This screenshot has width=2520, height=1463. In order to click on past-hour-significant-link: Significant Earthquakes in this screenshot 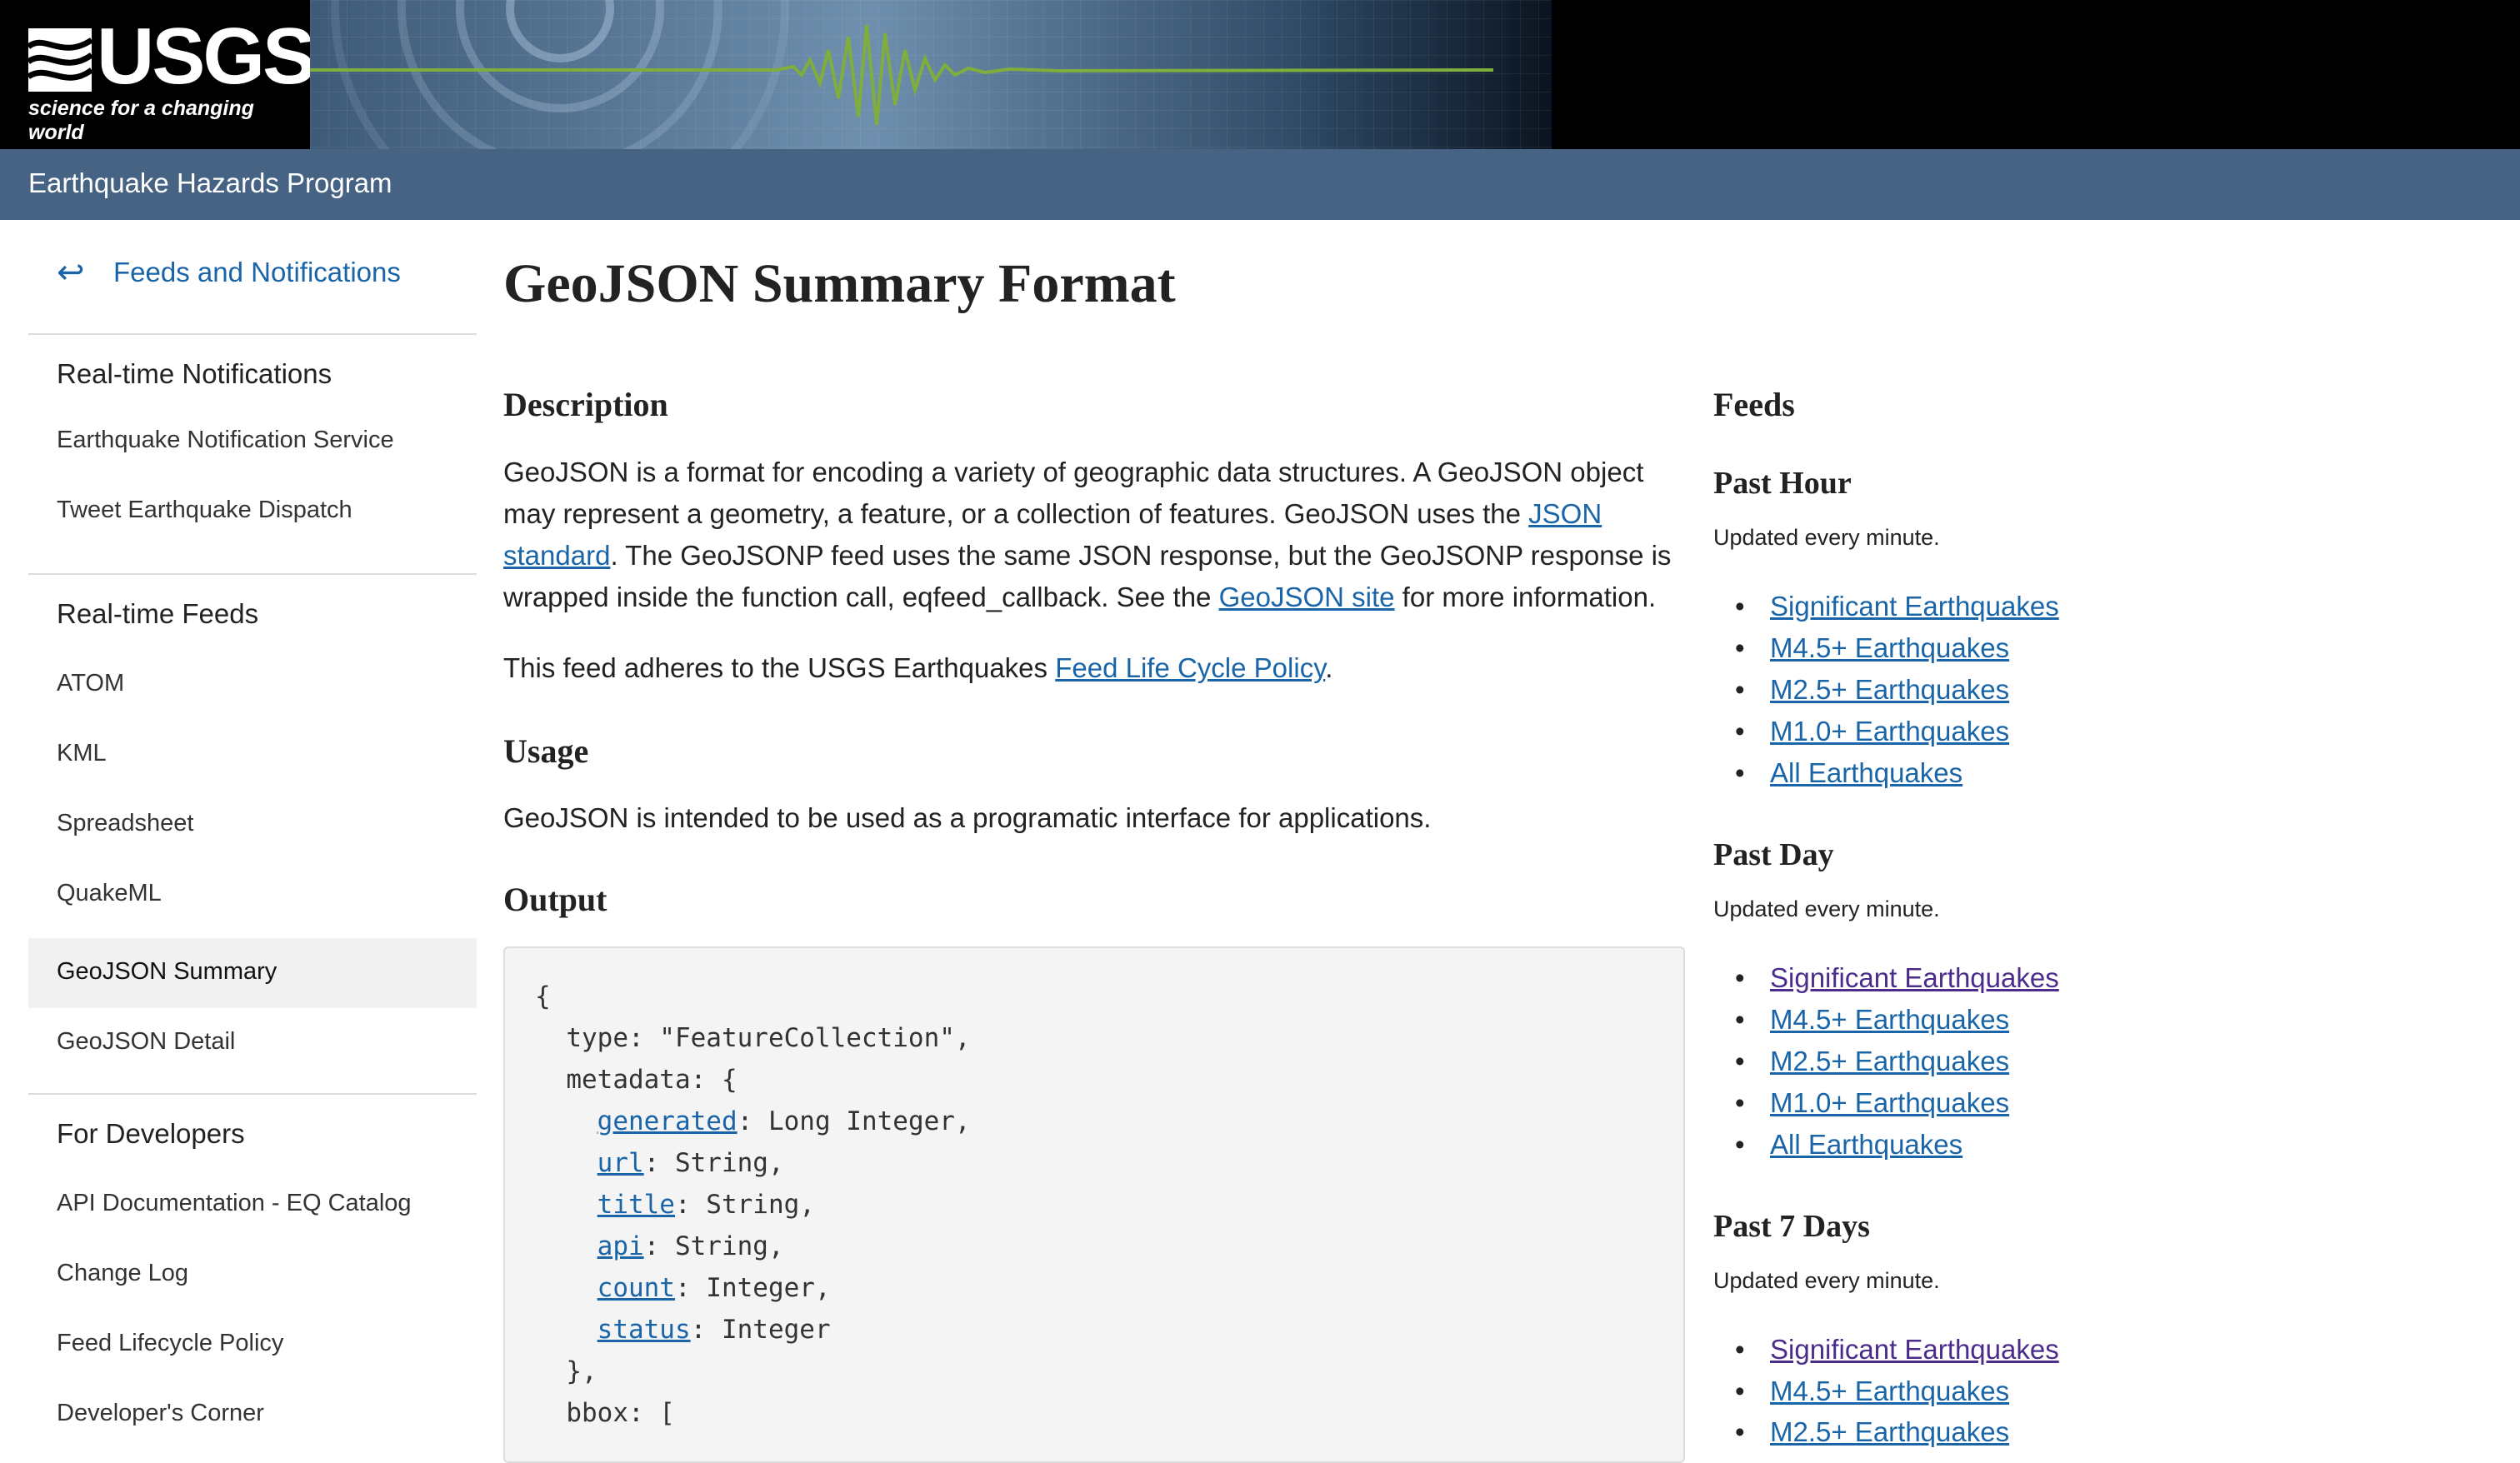, I will do `click(1915, 606)`.